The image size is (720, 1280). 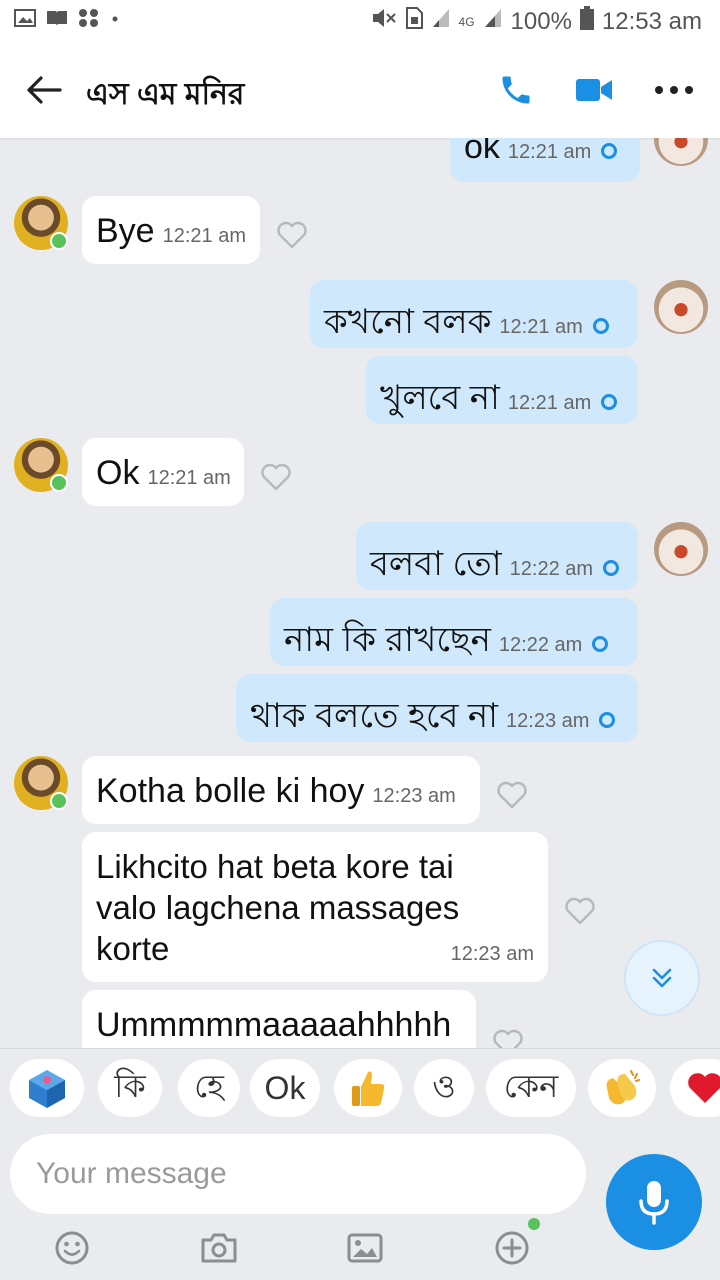 I want to click on book-notification-icon, so click(x=57, y=18).